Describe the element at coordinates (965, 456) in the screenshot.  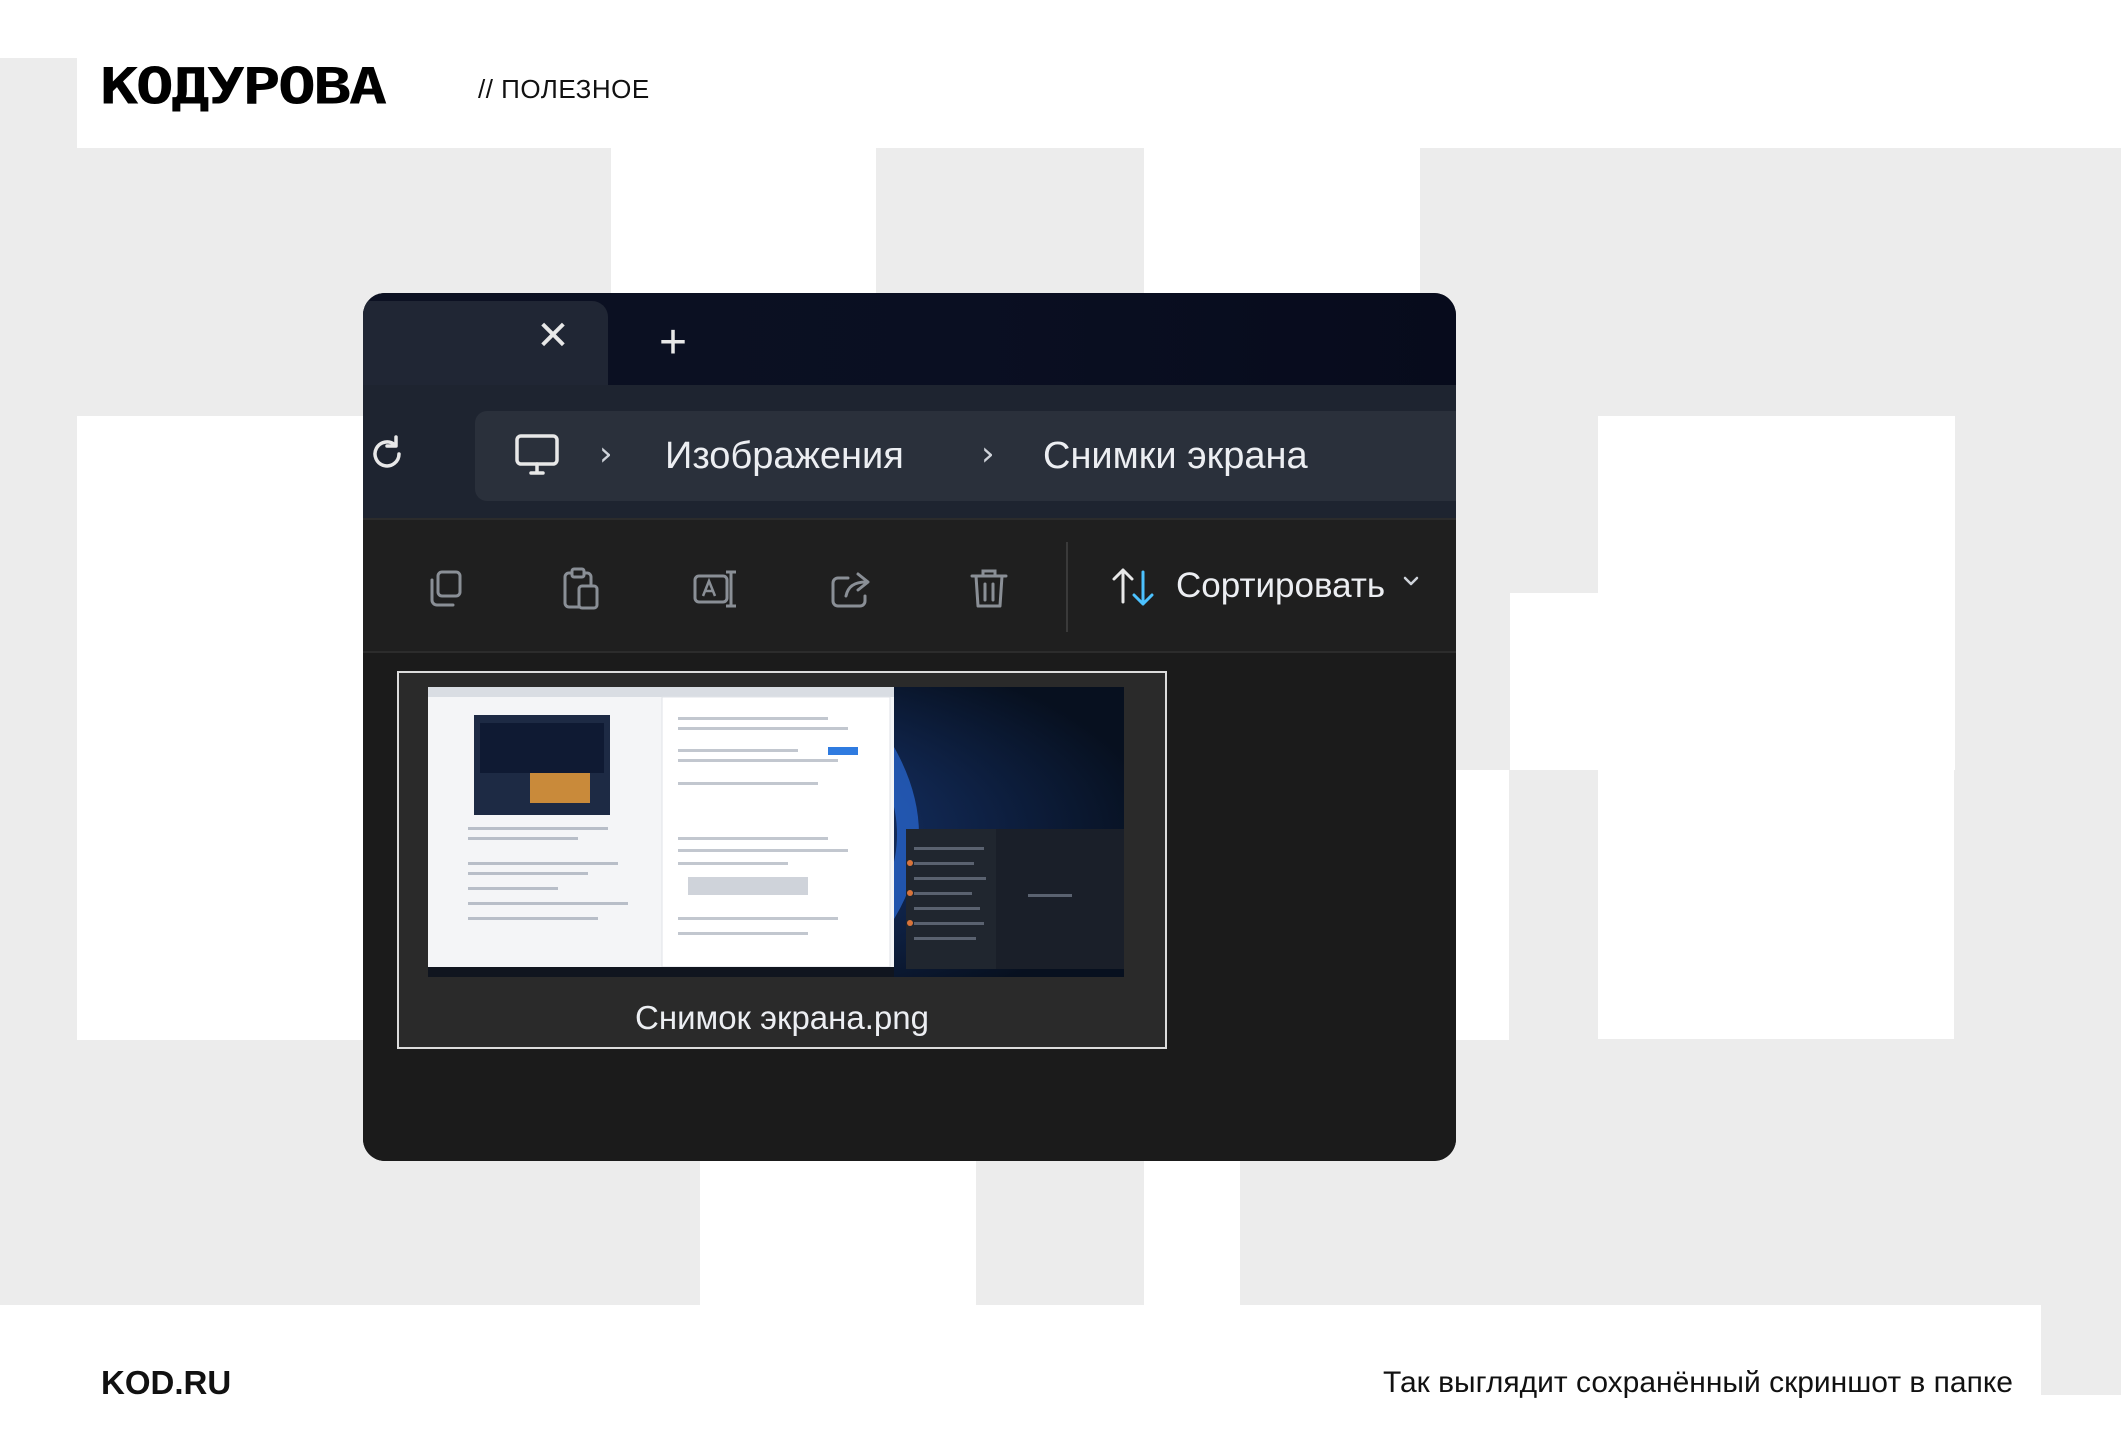
I see `breadcrumb: › Изображения › Снимки экрана` at that location.